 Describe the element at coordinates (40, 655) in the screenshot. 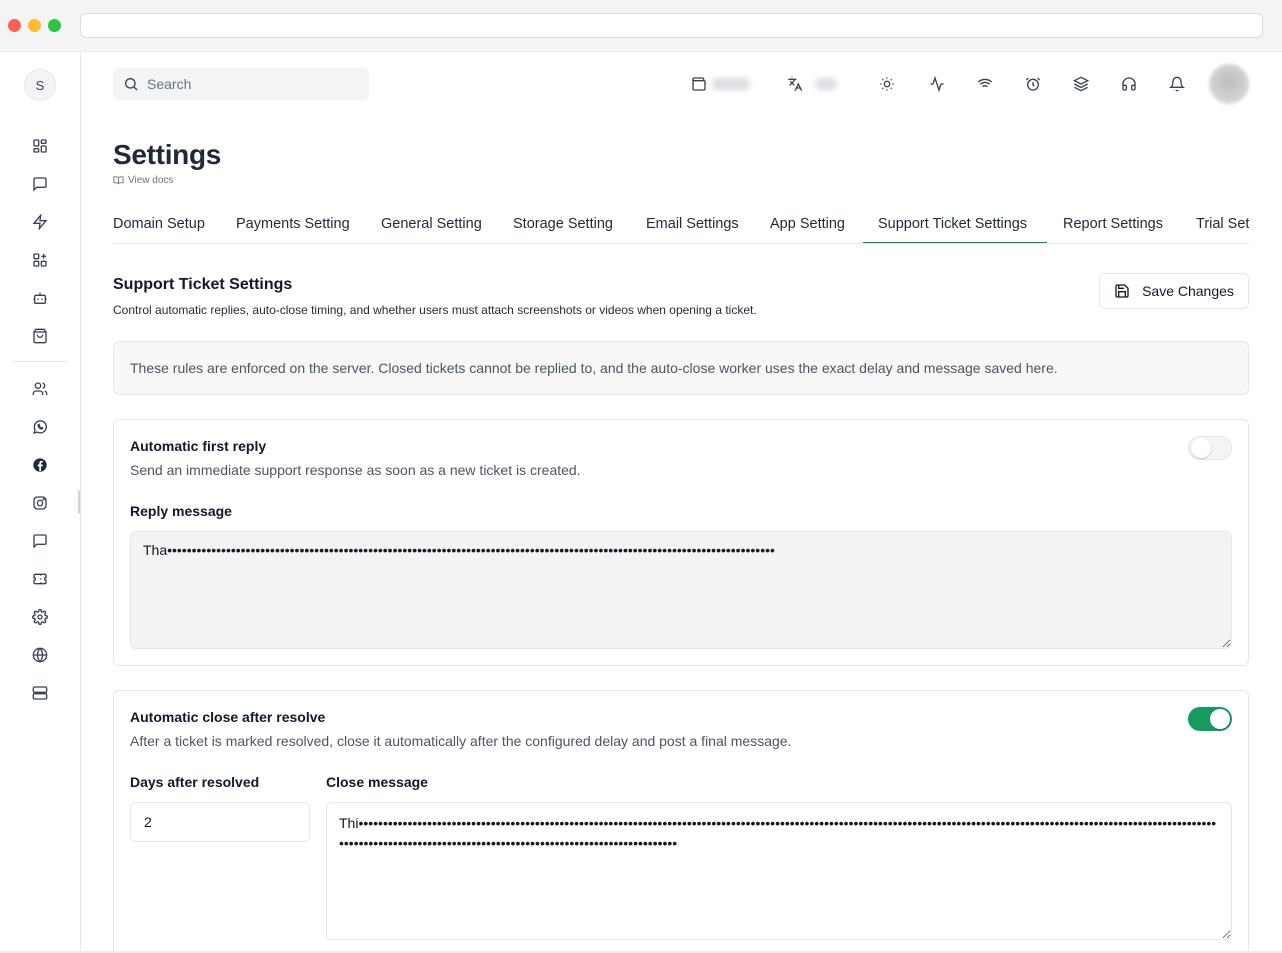

I see `globe-icon` at that location.